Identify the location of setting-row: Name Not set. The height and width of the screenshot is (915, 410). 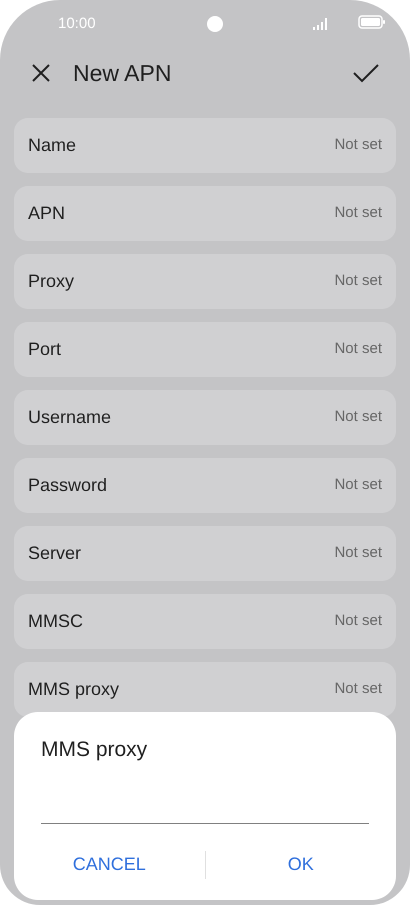
(205, 145).